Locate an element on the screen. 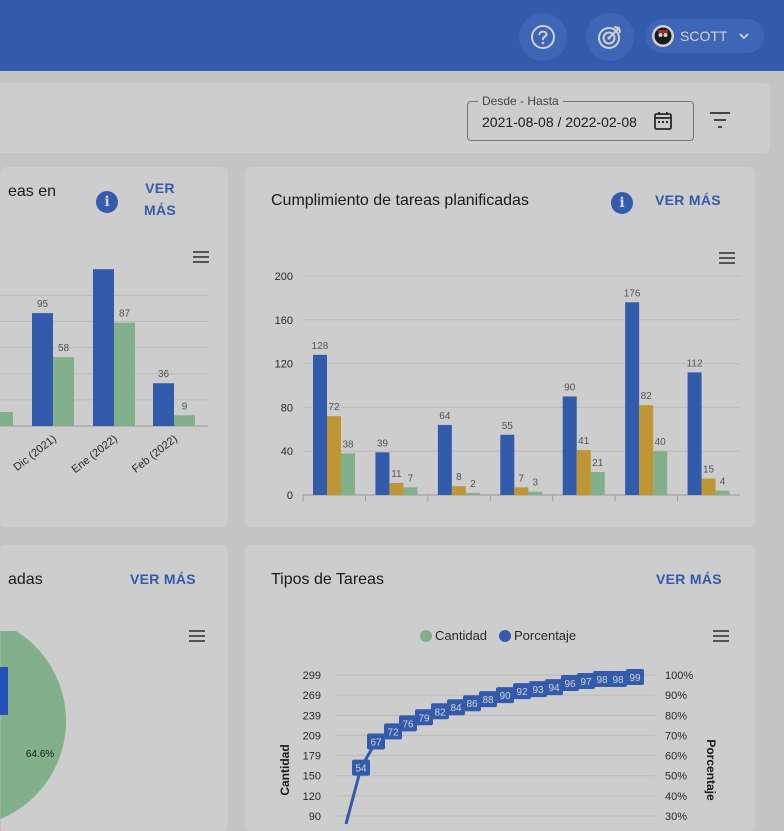 The image size is (784, 831). ver-mas-line-2: MÁS is located at coordinates (159, 210).